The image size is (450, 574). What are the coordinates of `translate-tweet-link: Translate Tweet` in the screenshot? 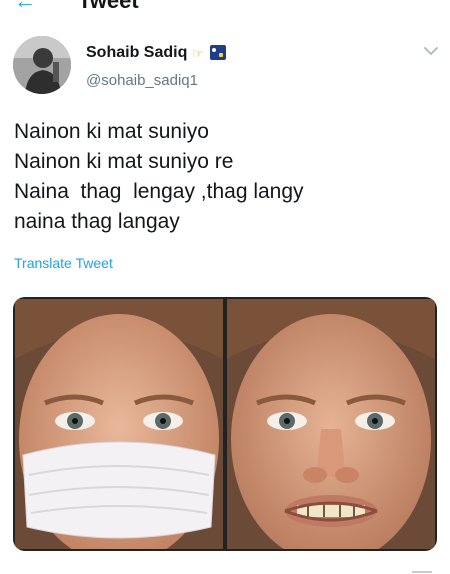 It's located at (63, 263).